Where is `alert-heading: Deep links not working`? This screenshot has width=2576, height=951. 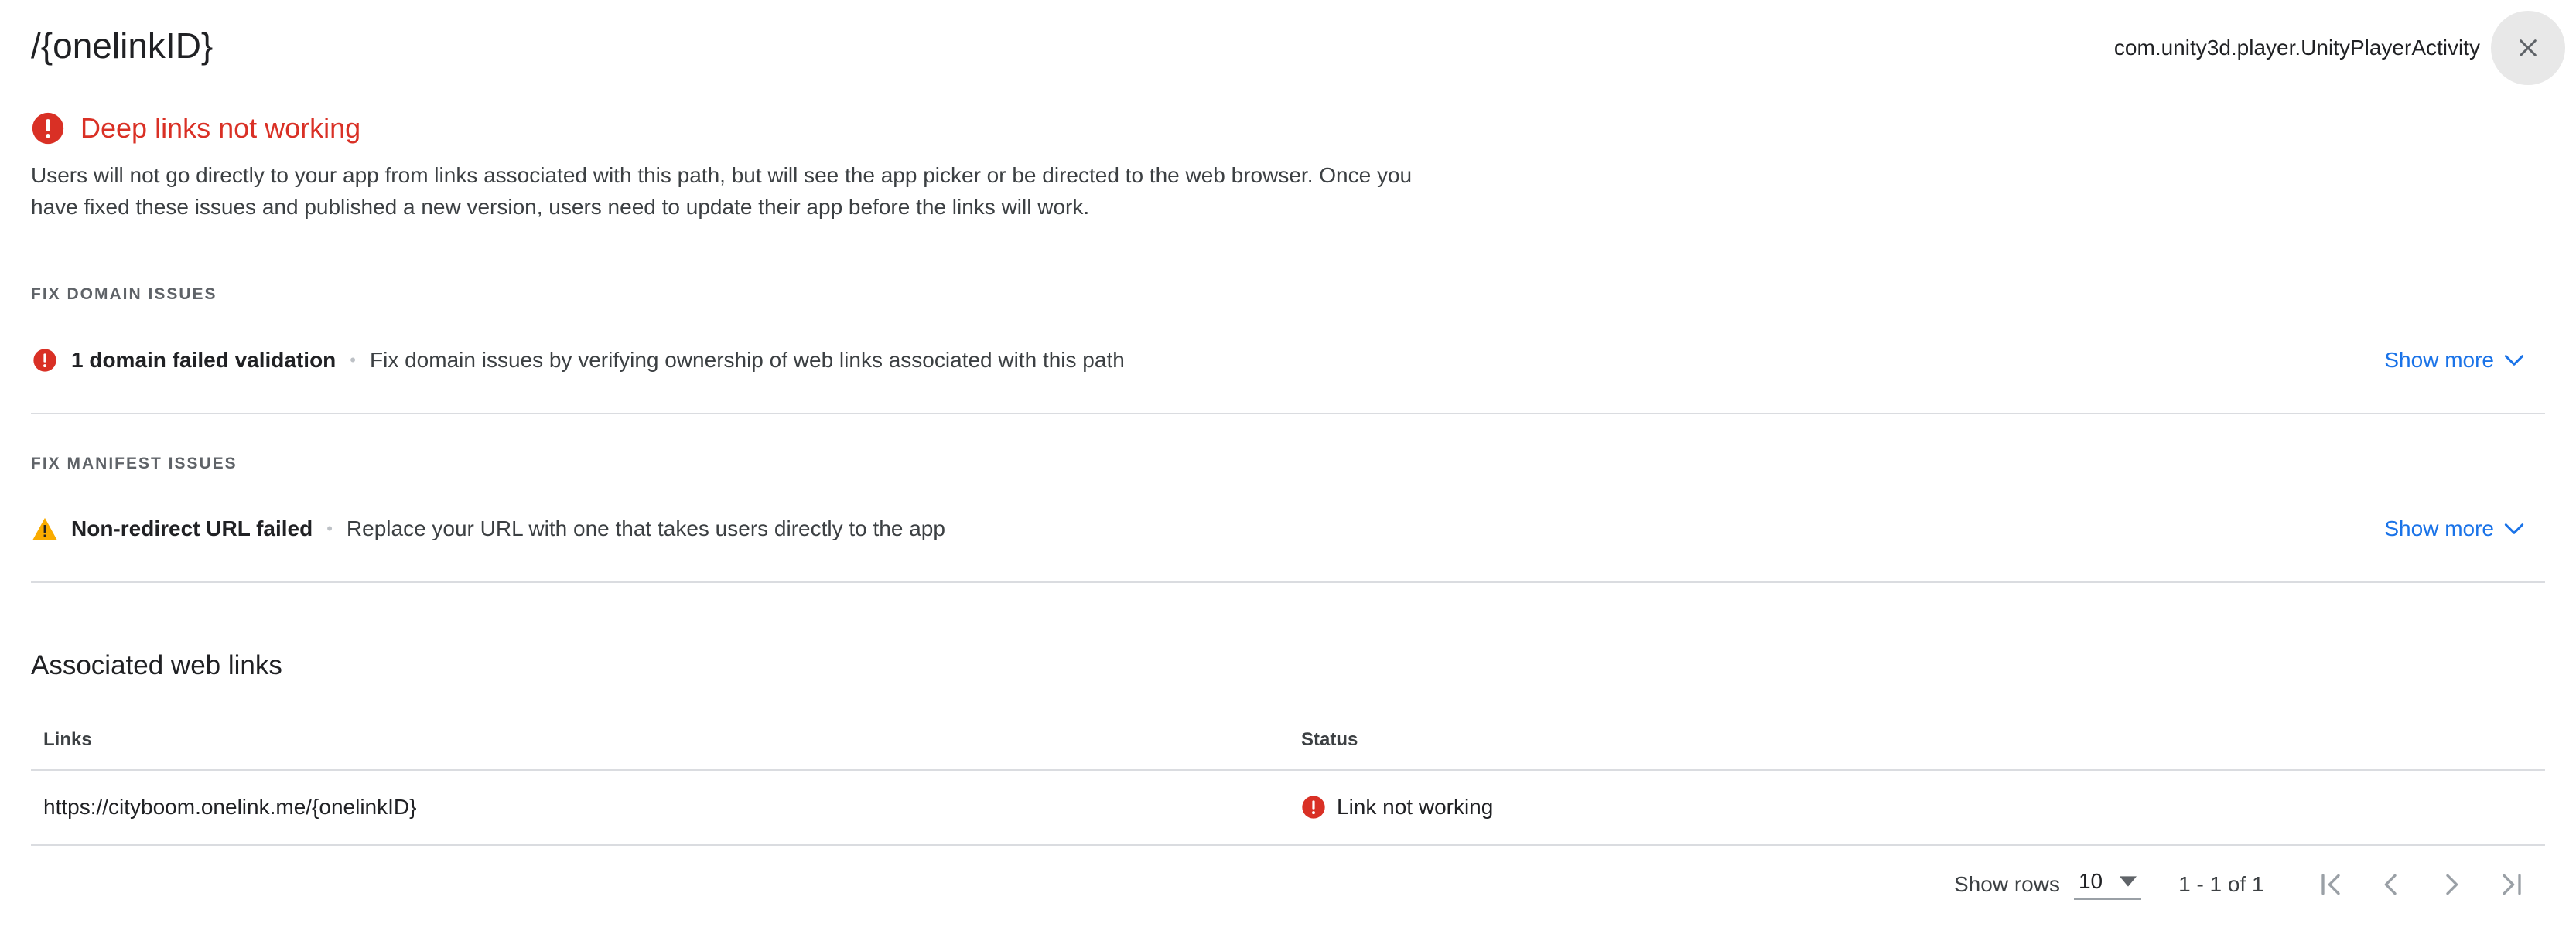
alert-heading: Deep links not working is located at coordinates (195, 128).